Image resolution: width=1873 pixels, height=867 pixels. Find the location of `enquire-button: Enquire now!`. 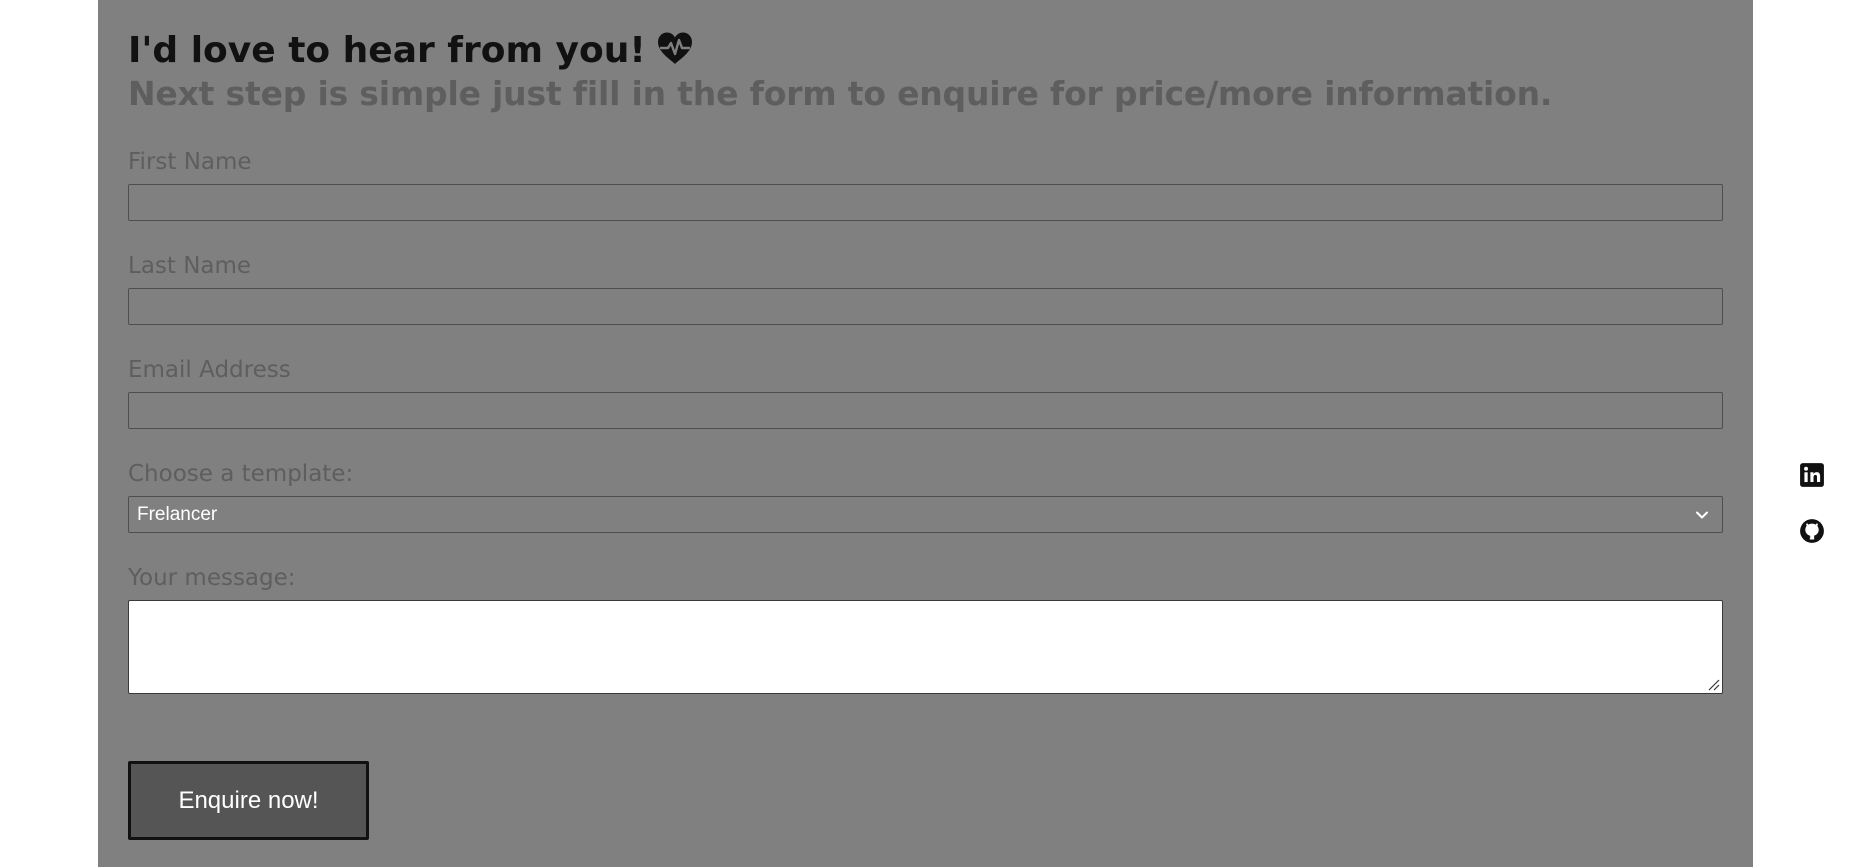

enquire-button: Enquire now! is located at coordinates (248, 800).